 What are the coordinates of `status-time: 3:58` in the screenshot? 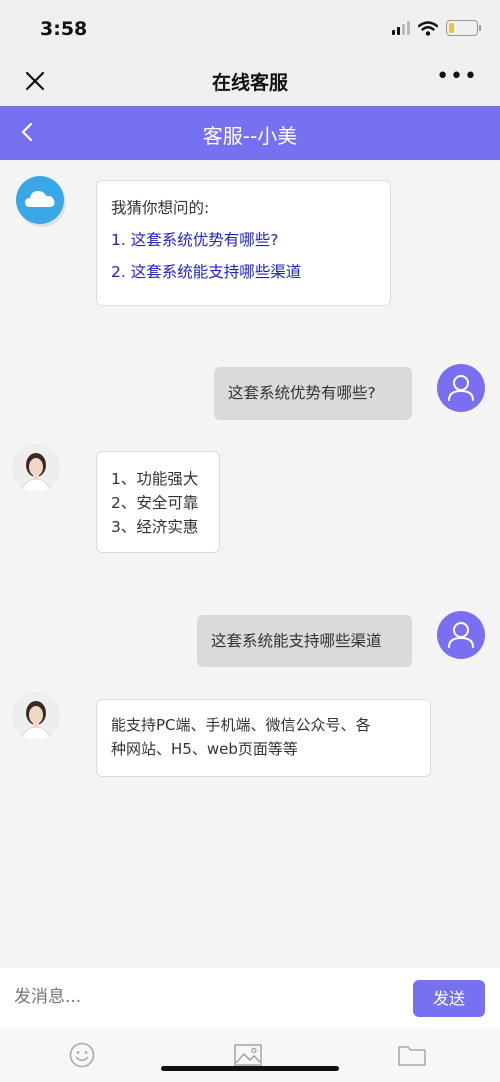 It's located at (64, 29).